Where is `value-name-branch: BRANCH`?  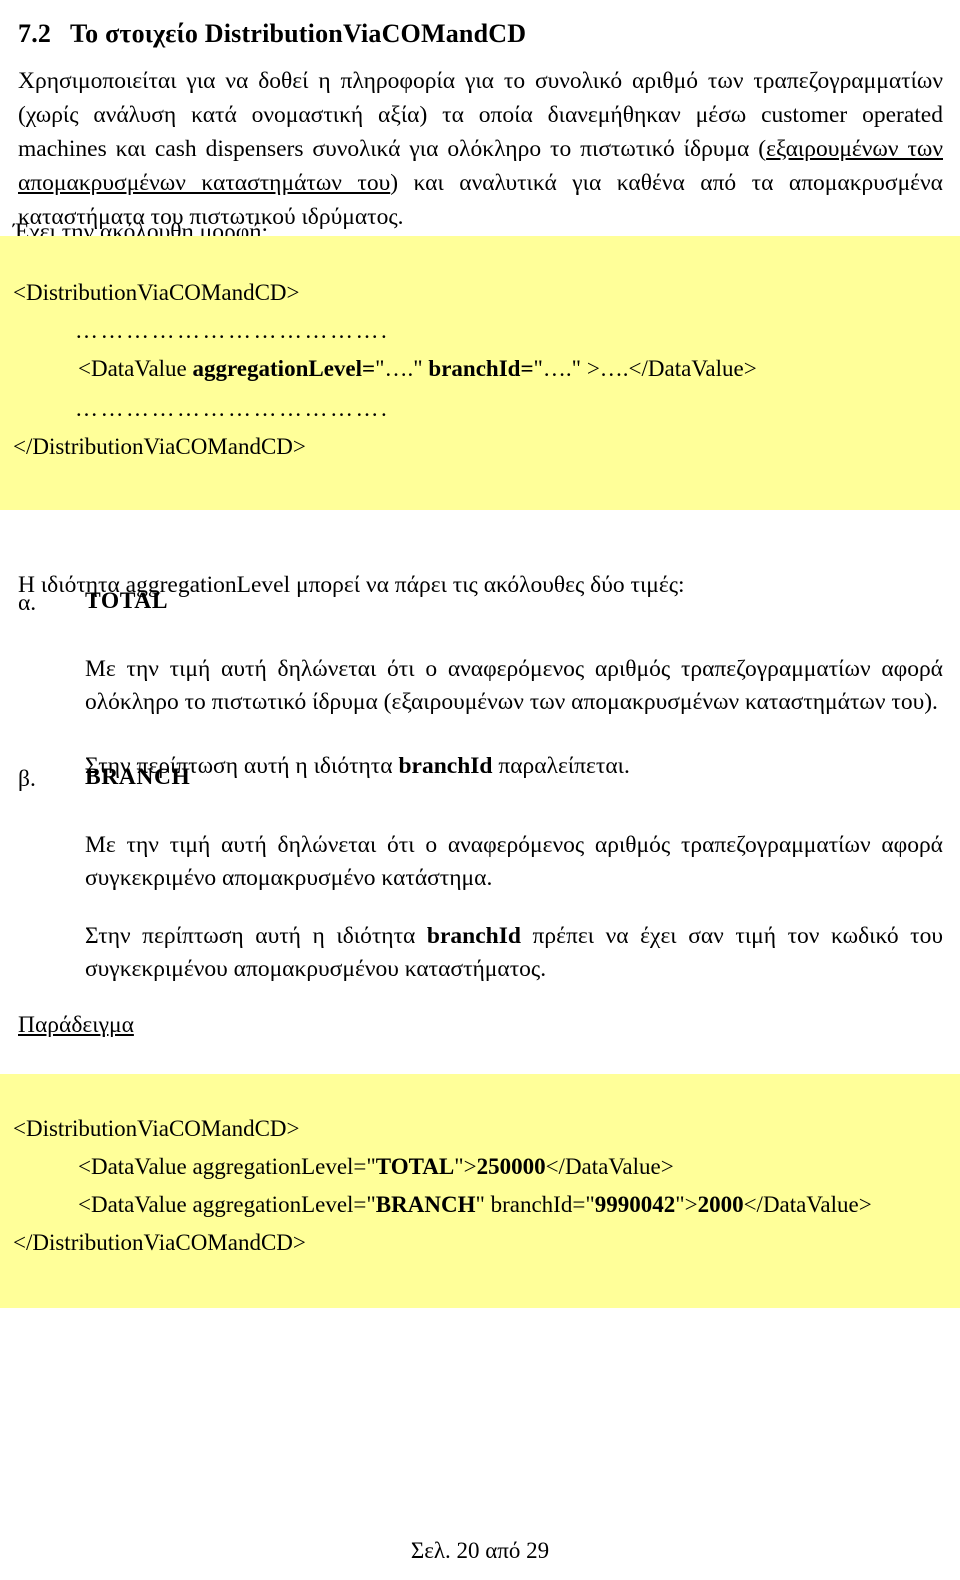
value-name-branch: BRANCH is located at coordinates (138, 777).